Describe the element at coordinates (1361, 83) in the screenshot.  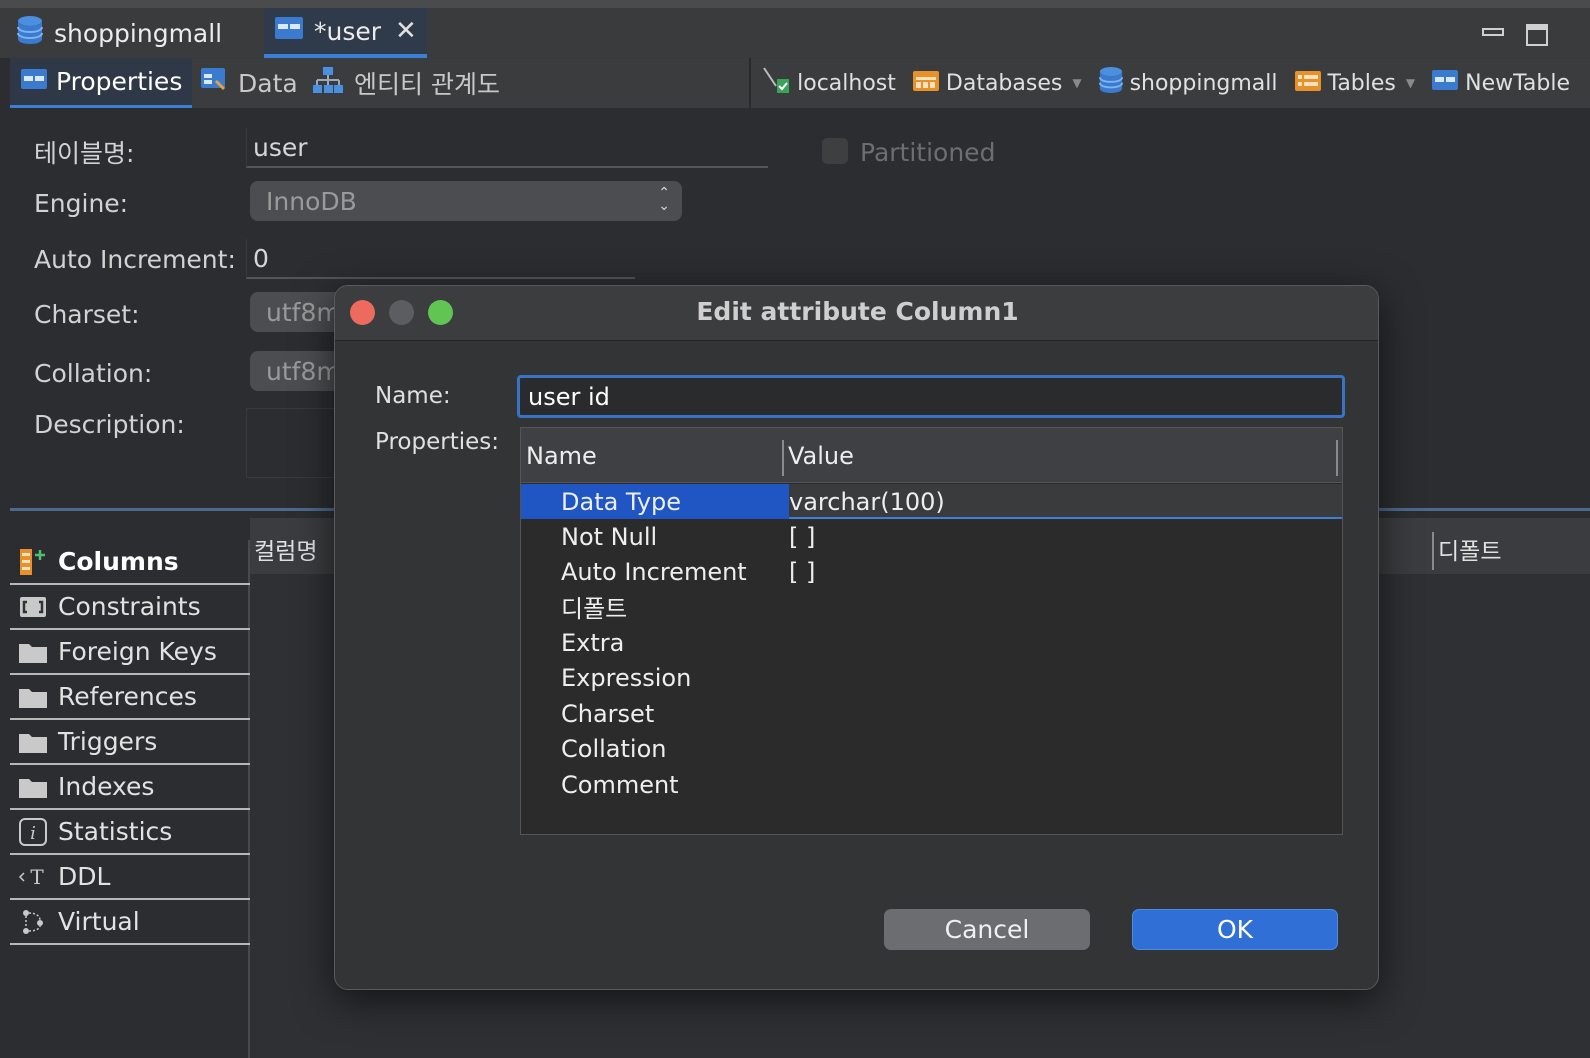
I see `breadcrumb-label: Tables` at that location.